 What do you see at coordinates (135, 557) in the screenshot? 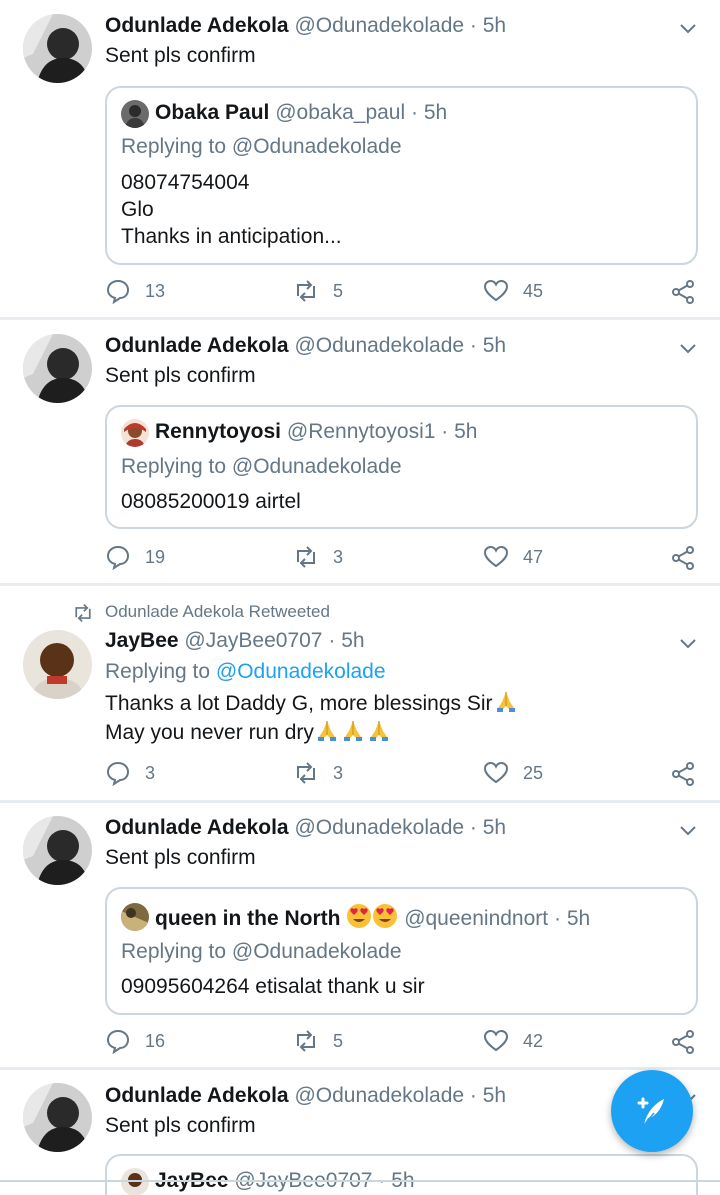
I see `reply-button: 19` at bounding box center [135, 557].